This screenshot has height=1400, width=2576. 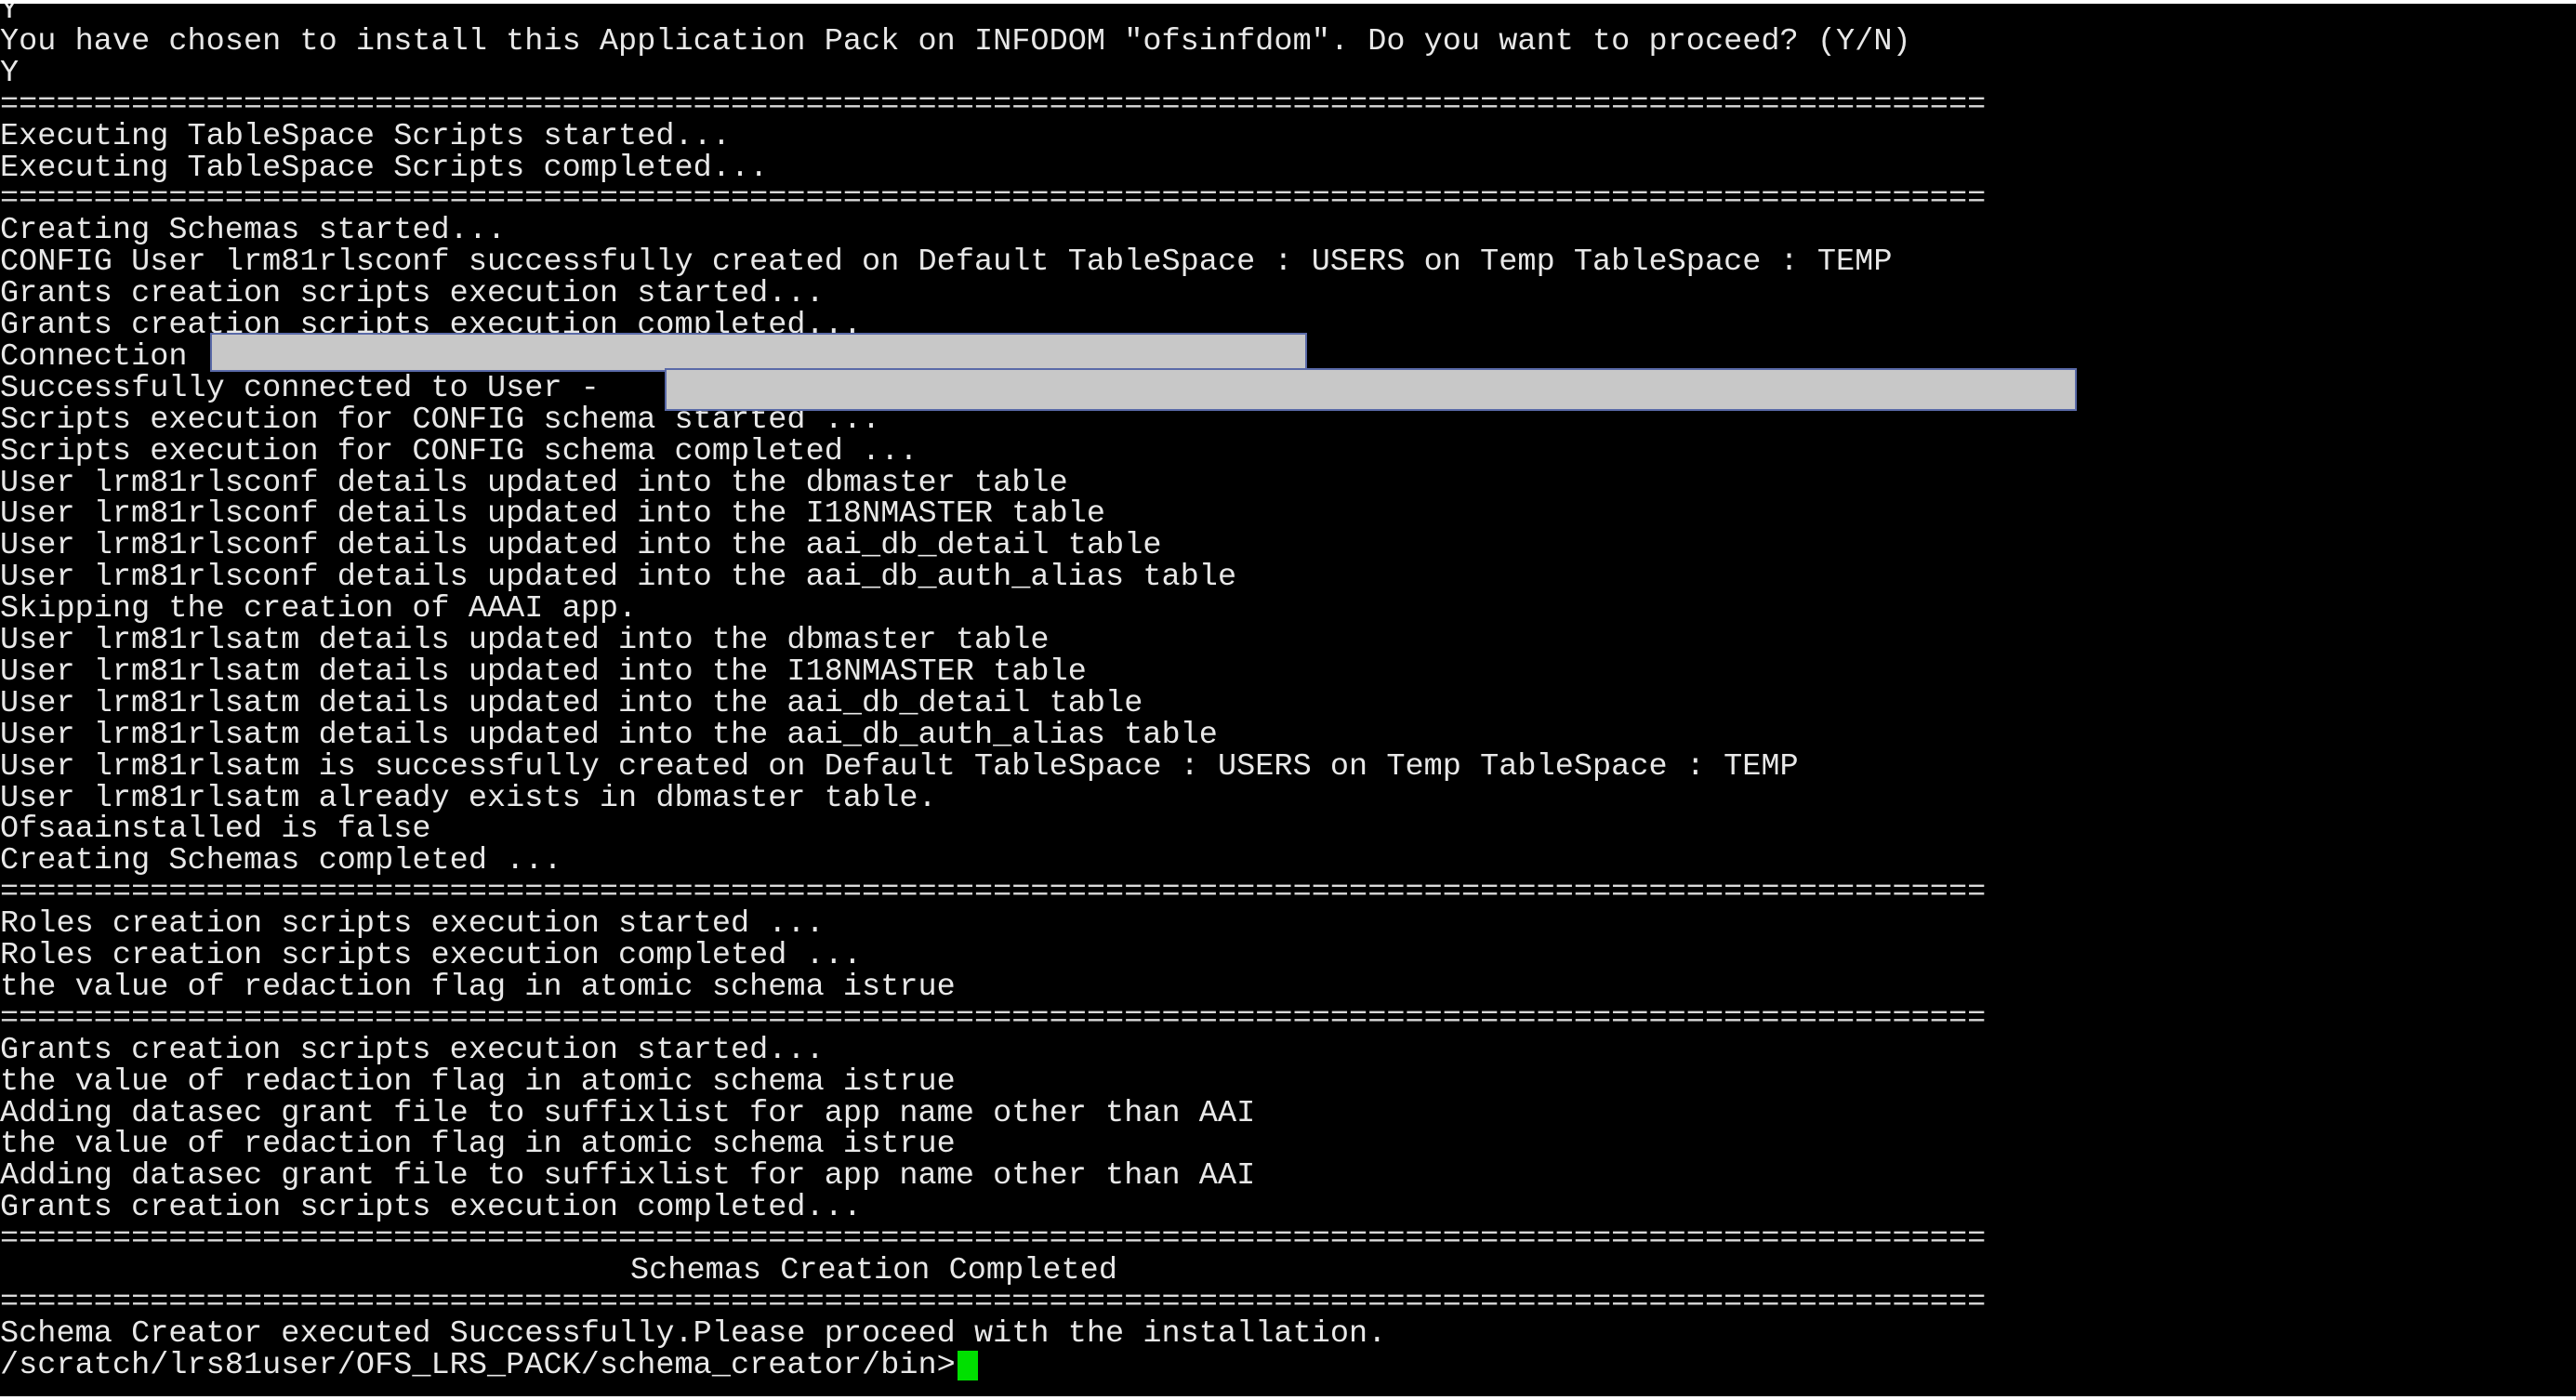 What do you see at coordinates (300, 388) in the screenshot?
I see `terminal-line: Successfully connected to User -` at bounding box center [300, 388].